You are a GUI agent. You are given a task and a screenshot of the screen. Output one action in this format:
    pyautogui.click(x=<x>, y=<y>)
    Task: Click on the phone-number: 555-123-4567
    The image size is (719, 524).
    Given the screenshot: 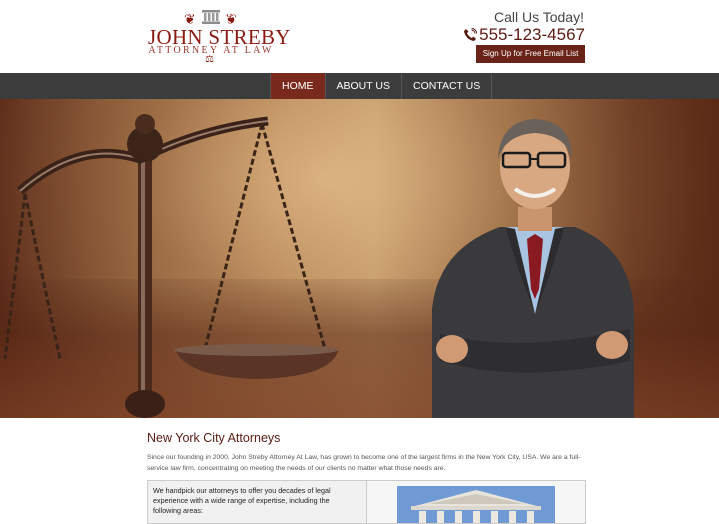 What is the action you would take?
    pyautogui.click(x=524, y=35)
    